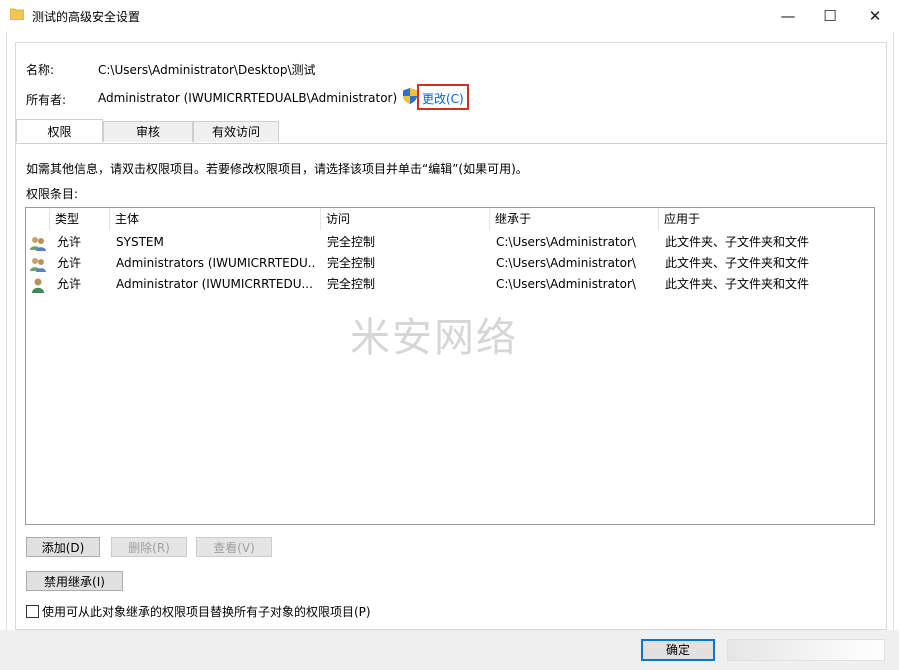 This screenshot has width=899, height=670. I want to click on cancel-button-faded, so click(806, 650).